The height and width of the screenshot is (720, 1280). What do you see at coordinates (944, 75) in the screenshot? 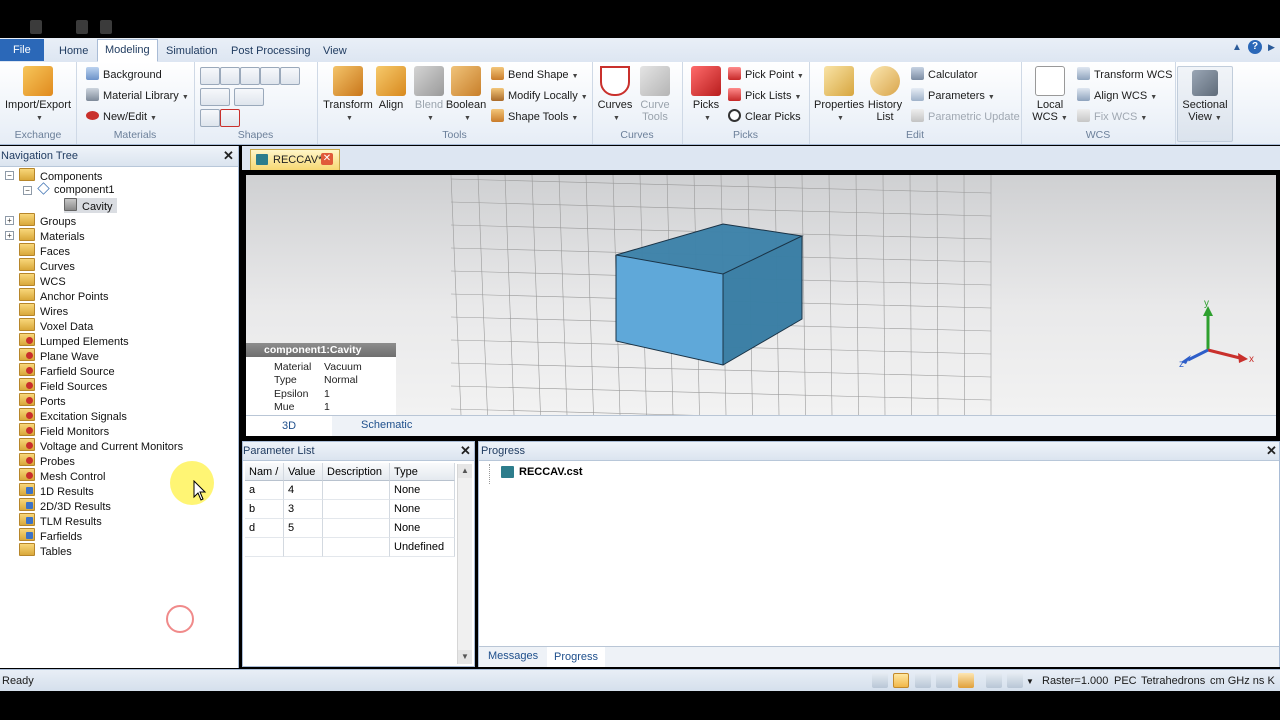
I see `calculator-button: Calculator` at bounding box center [944, 75].